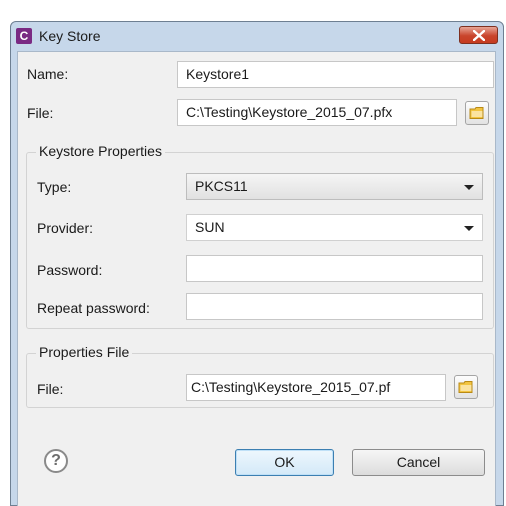 Image resolution: width=506 pixels, height=506 pixels. What do you see at coordinates (24, 36) in the screenshot?
I see `app-icon: C` at bounding box center [24, 36].